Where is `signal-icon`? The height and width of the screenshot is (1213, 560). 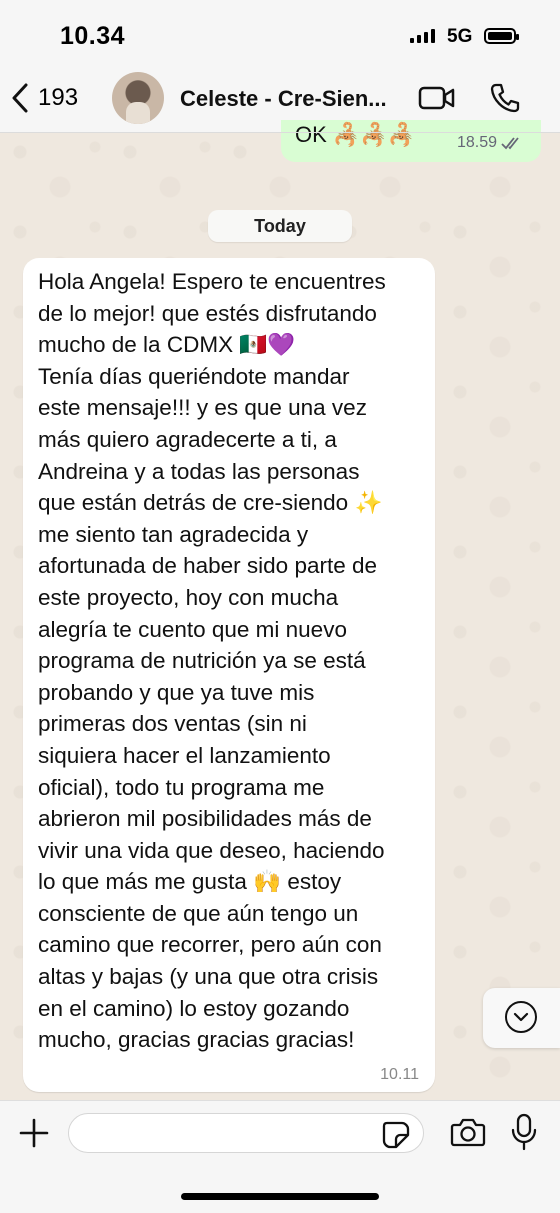
signal-icon is located at coordinates (422, 36).